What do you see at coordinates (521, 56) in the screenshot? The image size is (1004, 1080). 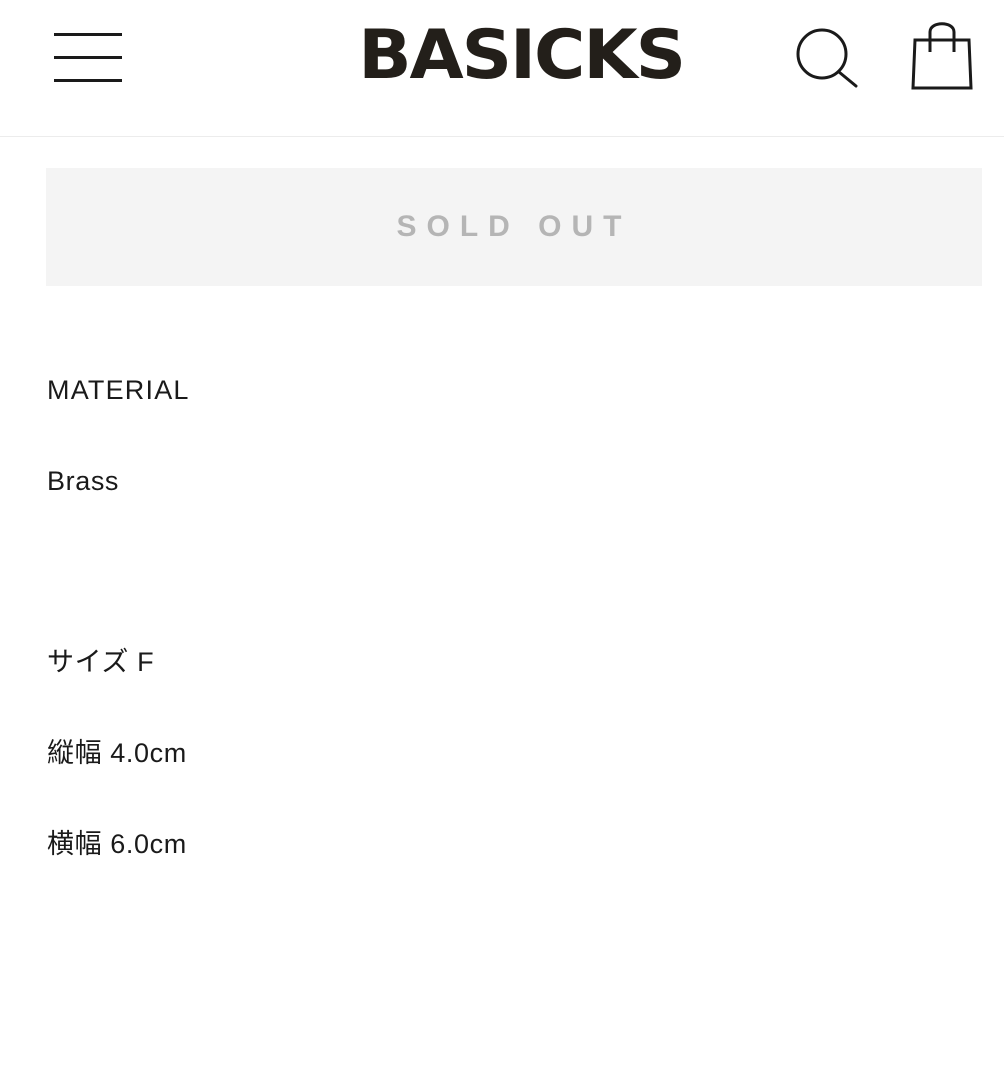 I see `site-logo: BASICKS` at bounding box center [521, 56].